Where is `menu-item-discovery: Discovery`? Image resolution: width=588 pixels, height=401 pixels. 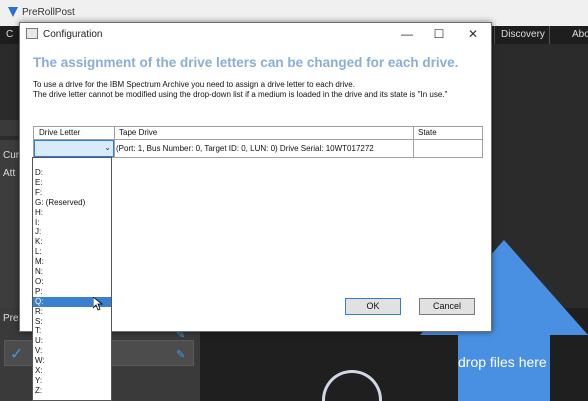 menu-item-discovery: Discovery is located at coordinates (522, 35).